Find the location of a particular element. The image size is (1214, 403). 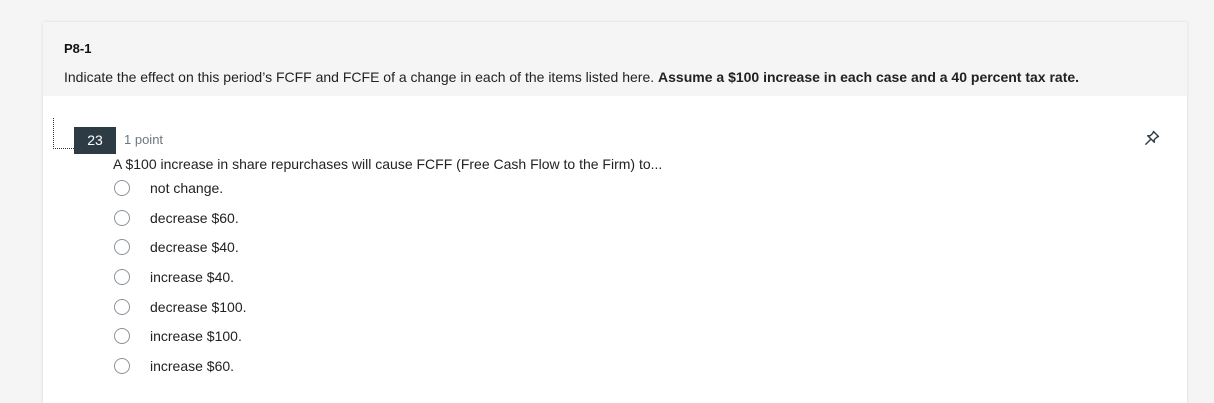

answer-label: decrease $60. is located at coordinates (194, 218).